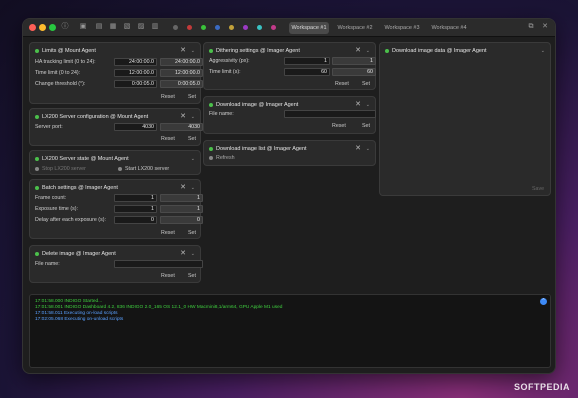 Image resolution: width=578 pixels, height=398 pixels. What do you see at coordinates (545, 27) in the screenshot?
I see `tools-wrench-icon: ✕` at bounding box center [545, 27].